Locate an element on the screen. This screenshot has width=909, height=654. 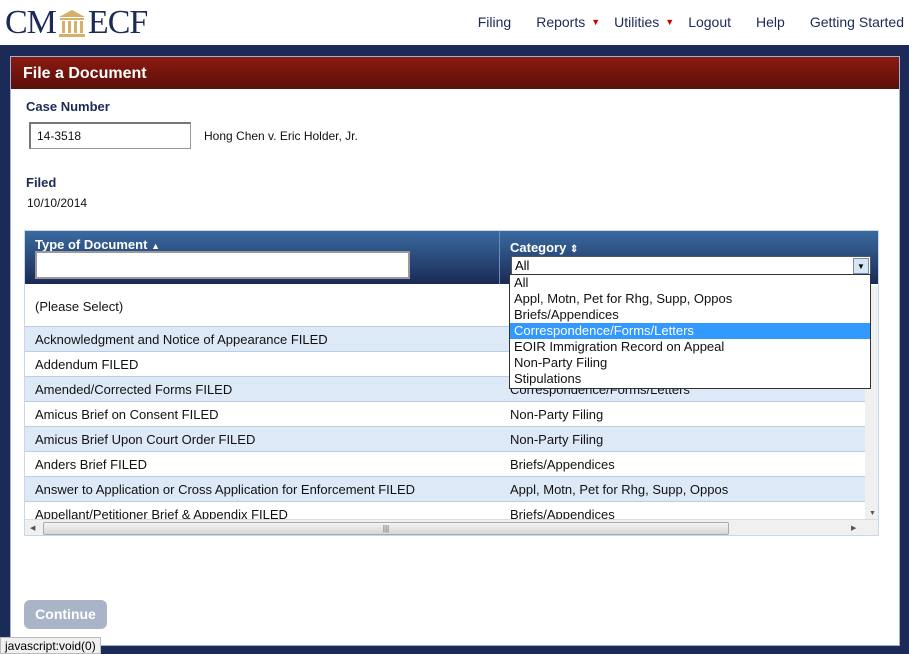
nav-utilities: Utilities ▼ is located at coordinates (644, 22).